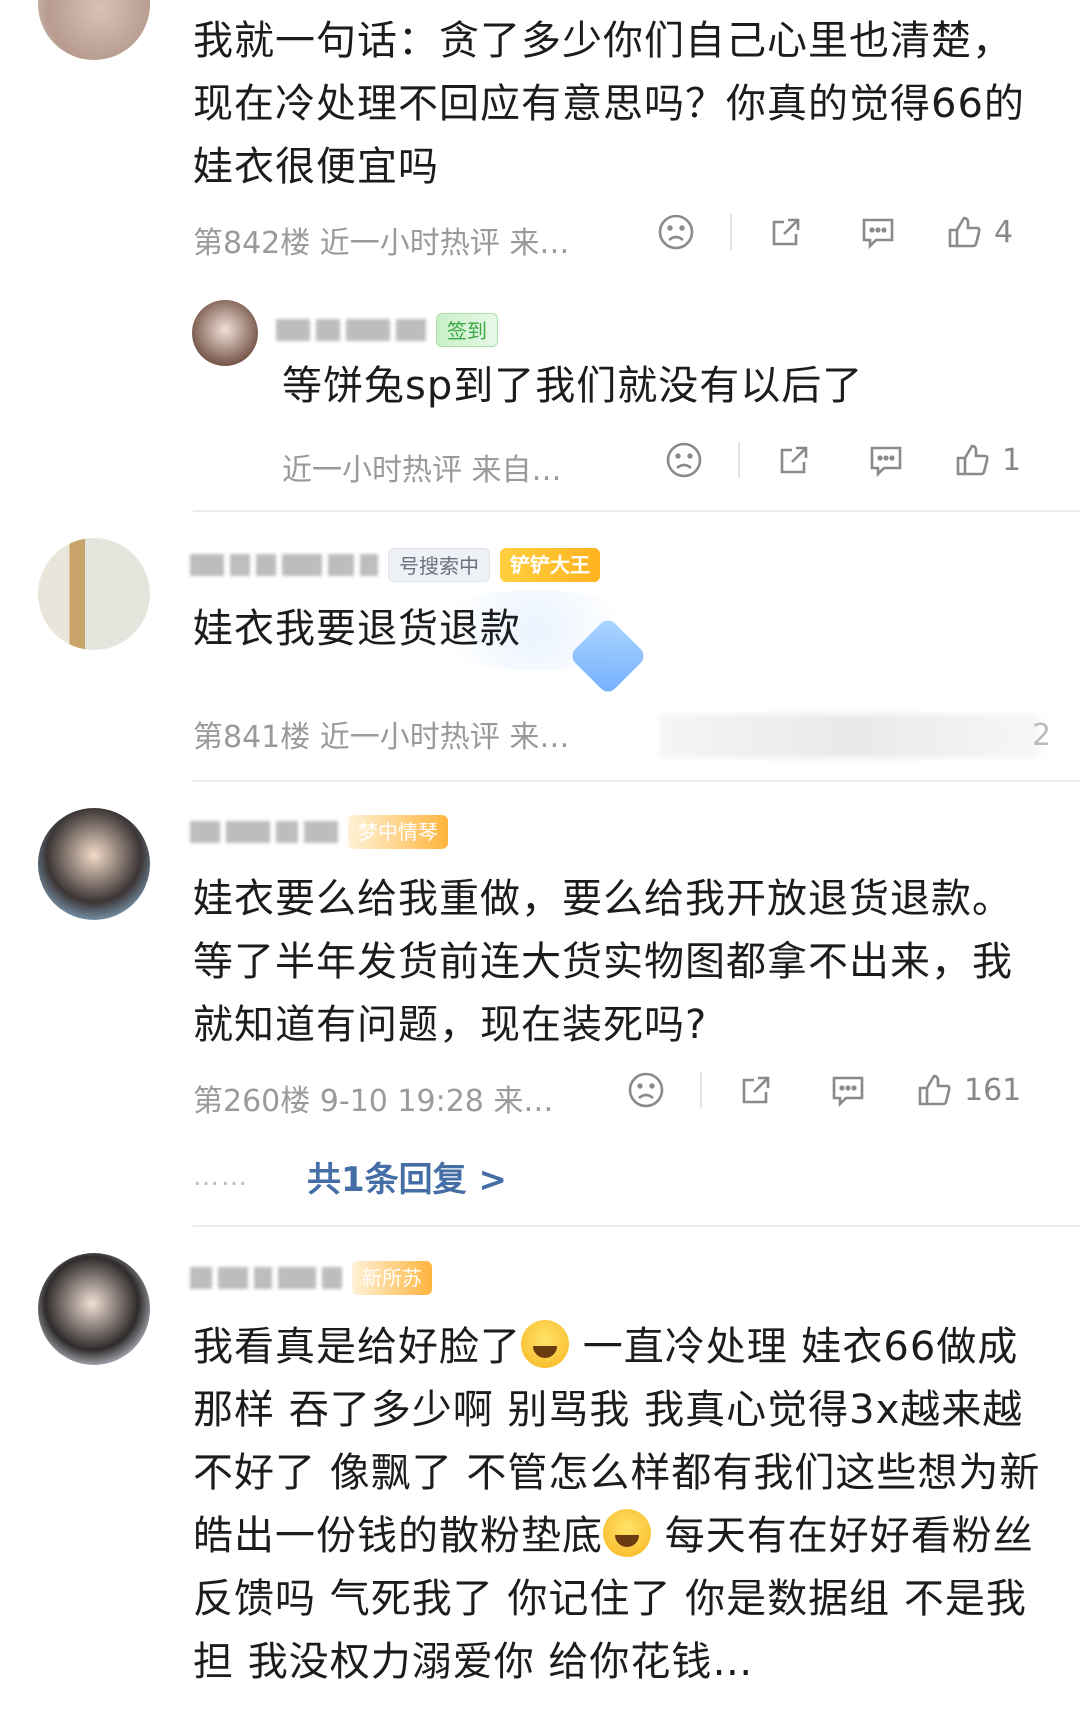 The image size is (1080, 1717). I want to click on like-button: 1, so click(986, 460).